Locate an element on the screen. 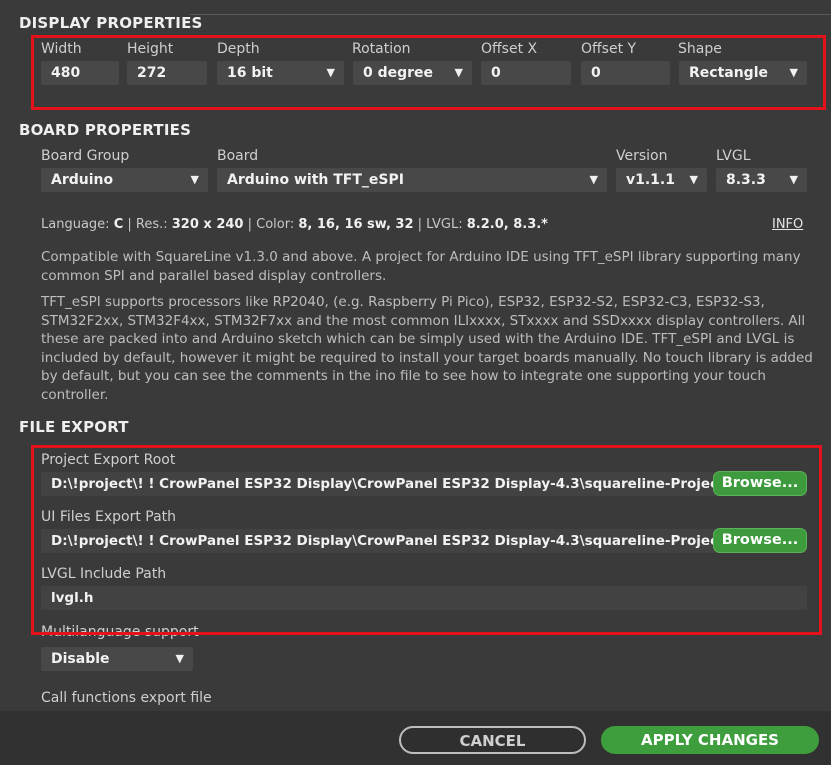  info-link: INFO is located at coordinates (787, 224).